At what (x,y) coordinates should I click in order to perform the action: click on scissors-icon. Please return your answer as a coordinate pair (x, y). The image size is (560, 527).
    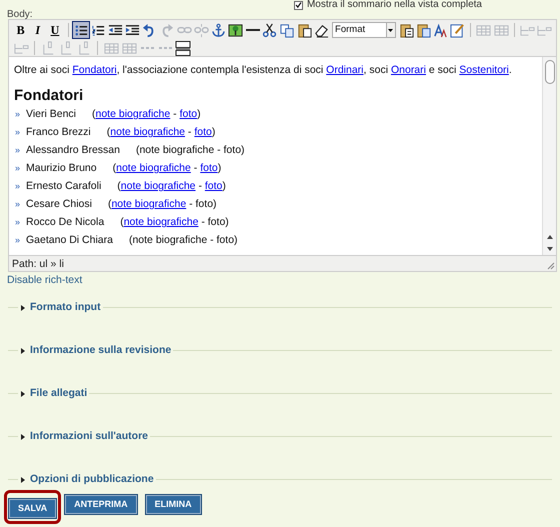
    Looking at the image, I should click on (270, 30).